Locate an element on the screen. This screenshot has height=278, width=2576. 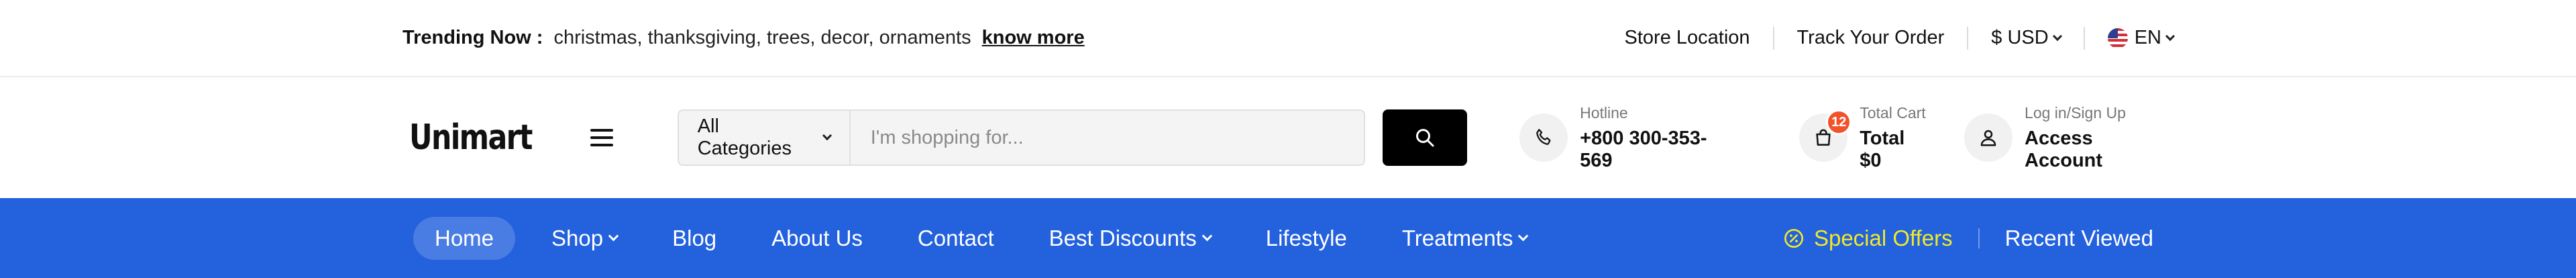
cart-total: Total $0 is located at coordinates (1882, 149).